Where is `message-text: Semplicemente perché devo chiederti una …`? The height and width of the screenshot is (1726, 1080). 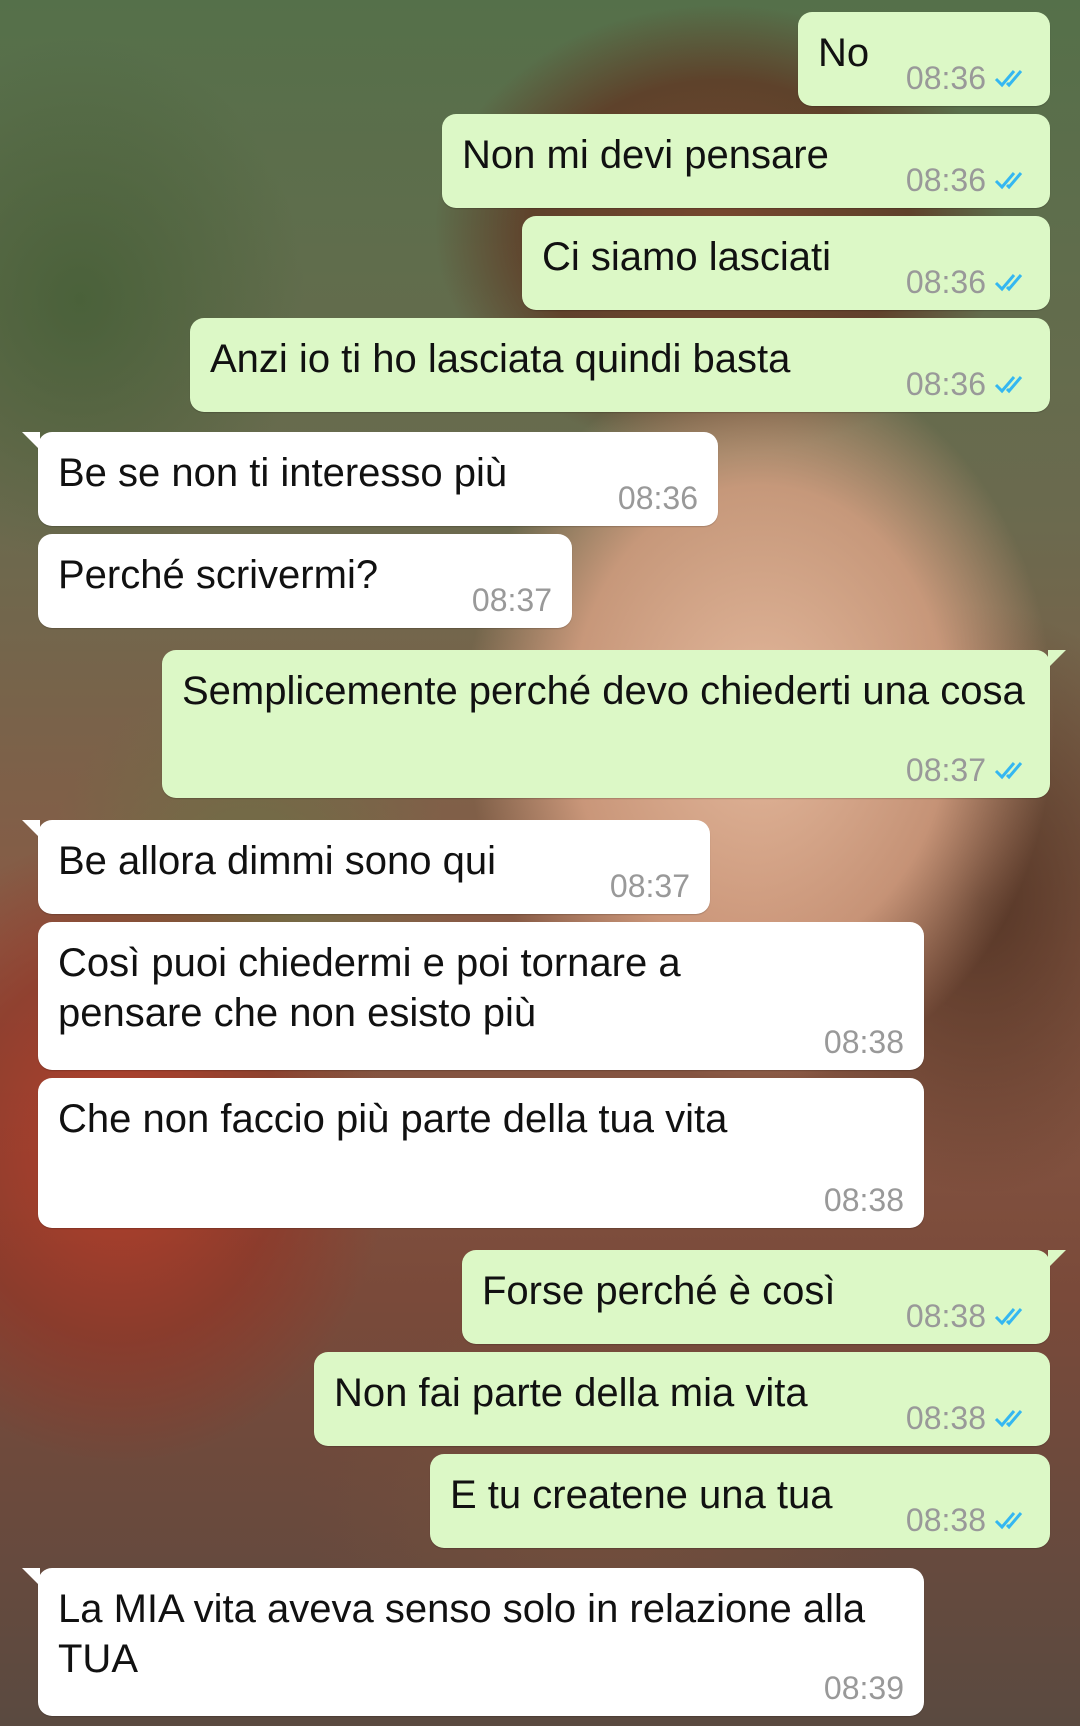 message-text: Semplicemente perché devo chiederti una … is located at coordinates (603, 691).